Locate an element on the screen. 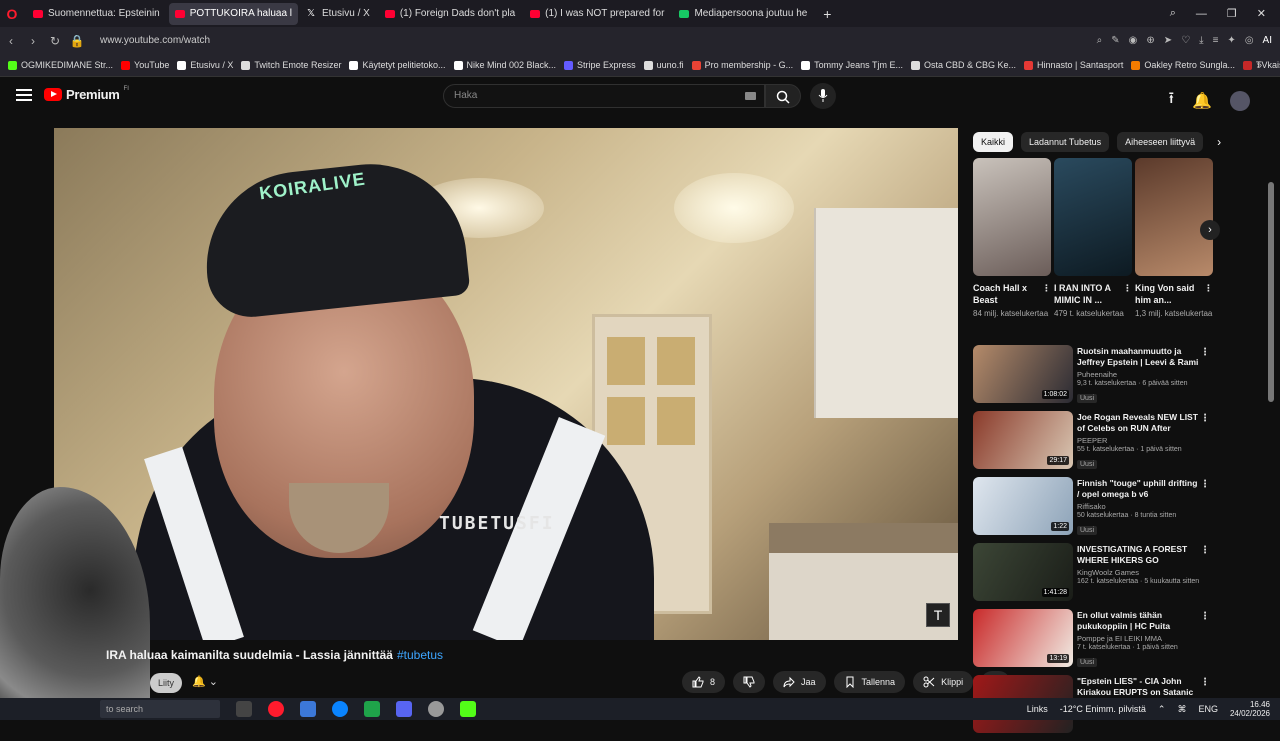 This screenshot has height=741, width=1280. video-thumbnail: 29:17 is located at coordinates (1023, 440).